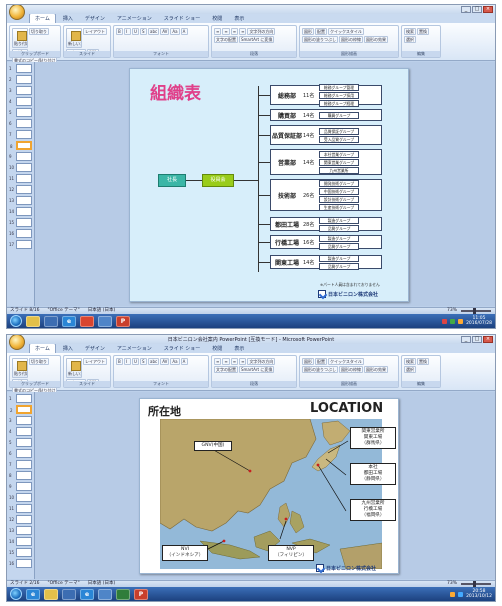  I want to click on chrome-icon, so click(87, 321).